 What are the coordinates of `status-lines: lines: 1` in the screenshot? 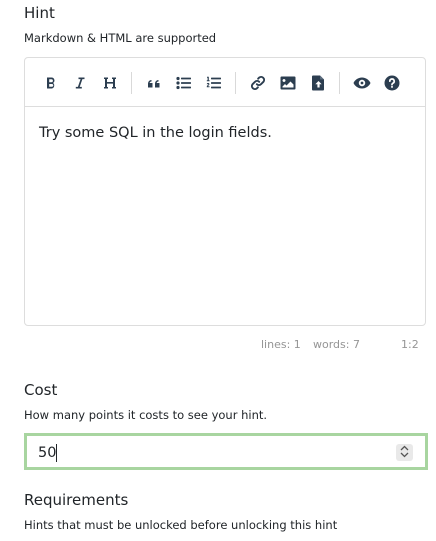 It's located at (281, 344).